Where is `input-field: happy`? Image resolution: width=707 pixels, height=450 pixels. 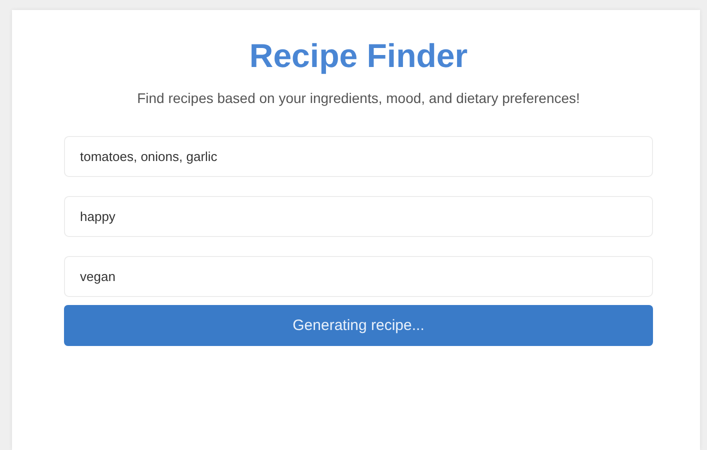 input-field: happy is located at coordinates (358, 216).